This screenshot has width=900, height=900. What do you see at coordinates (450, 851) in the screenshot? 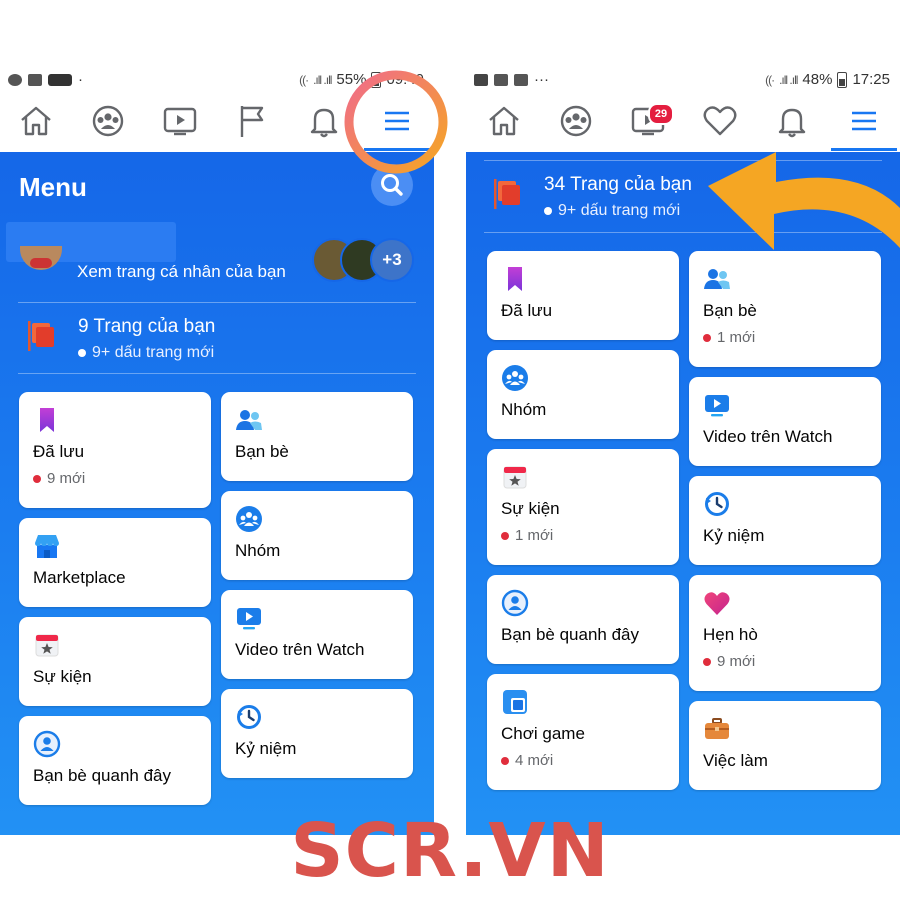
I see `watermark: SCR.VN` at bounding box center [450, 851].